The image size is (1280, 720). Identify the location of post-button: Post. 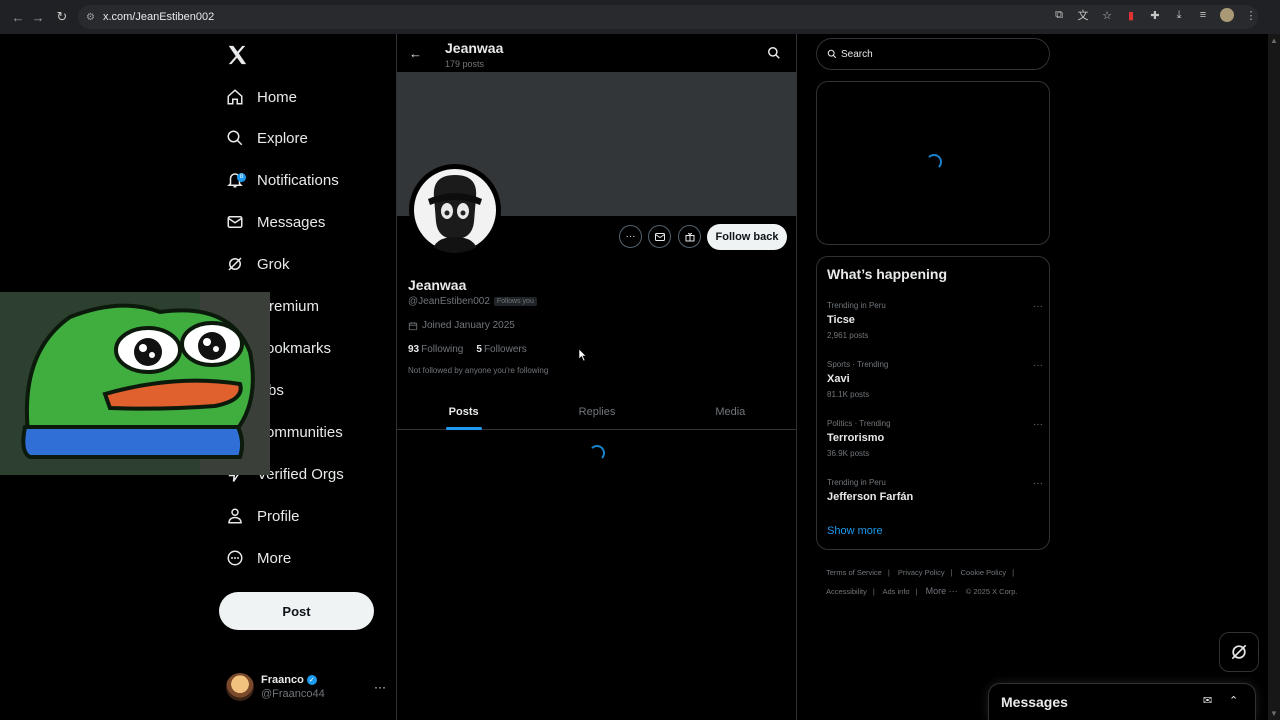
(296, 611).